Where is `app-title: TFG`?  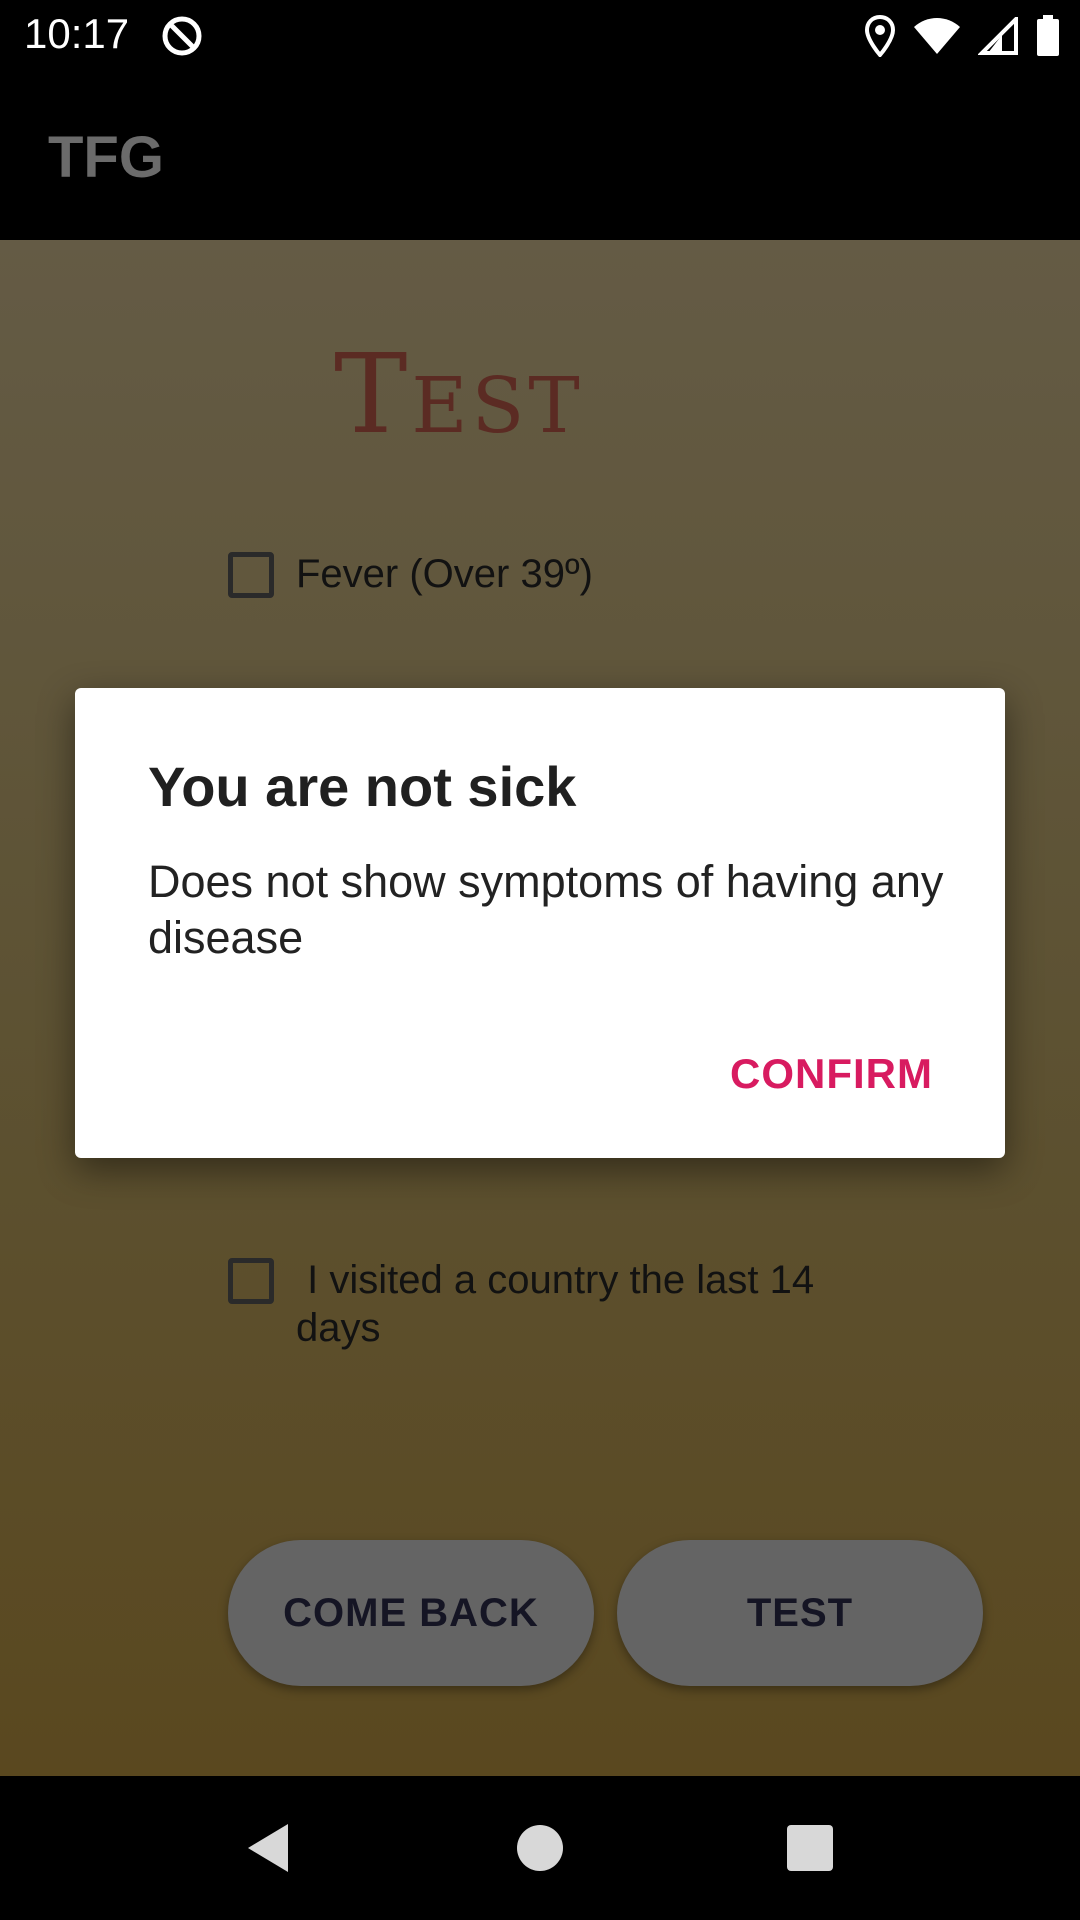
app-title: TFG is located at coordinates (106, 157).